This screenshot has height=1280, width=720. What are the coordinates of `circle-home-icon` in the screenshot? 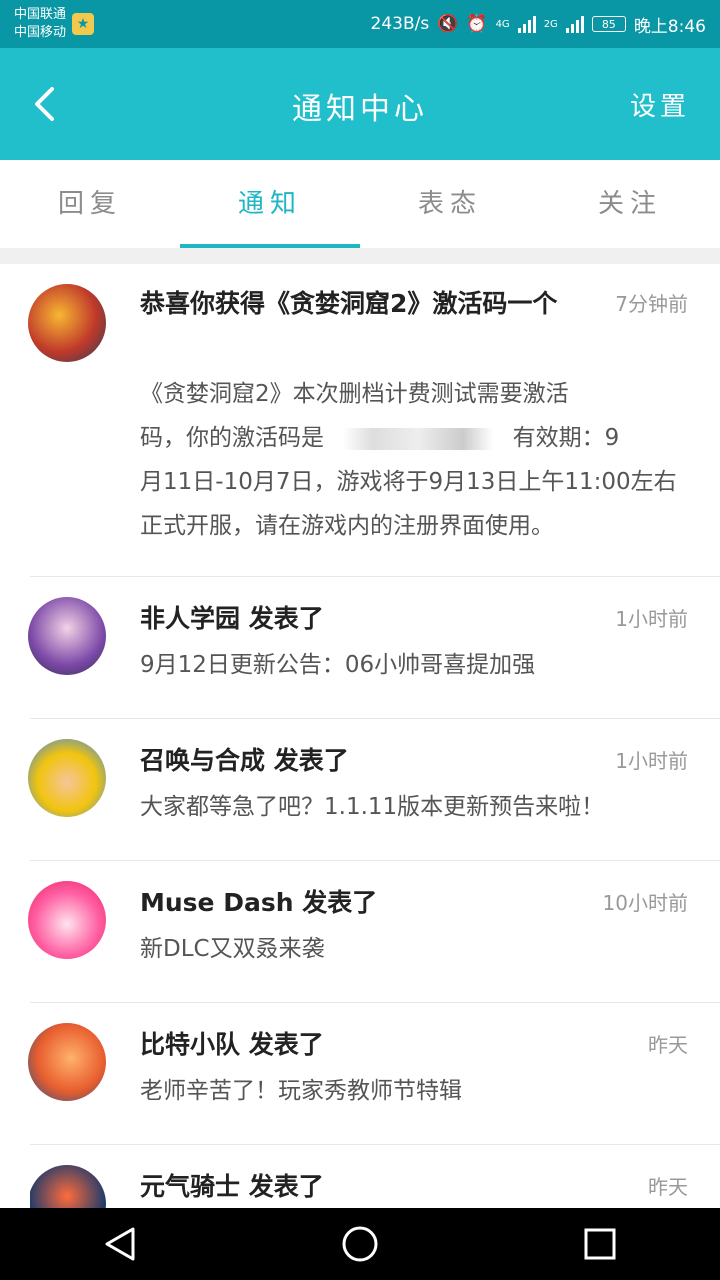 It's located at (360, 1244).